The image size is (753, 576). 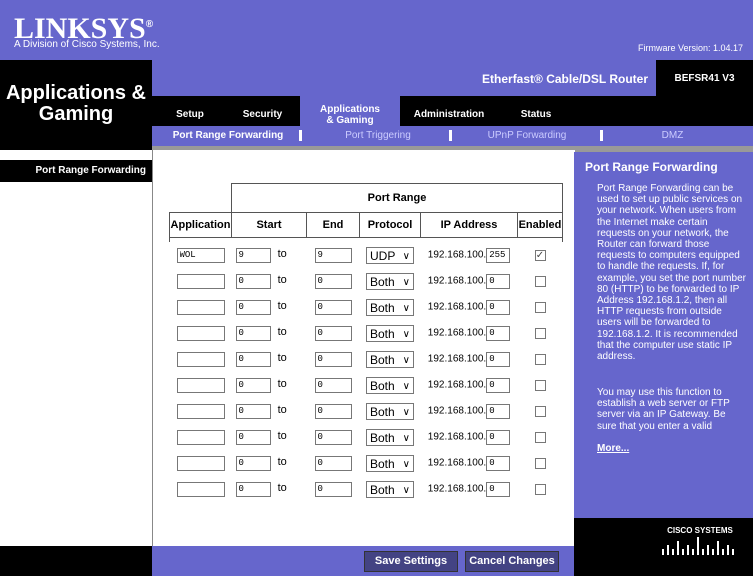 I want to click on tab-applications-gaming-label: Applications & Gaming, so click(x=349, y=115).